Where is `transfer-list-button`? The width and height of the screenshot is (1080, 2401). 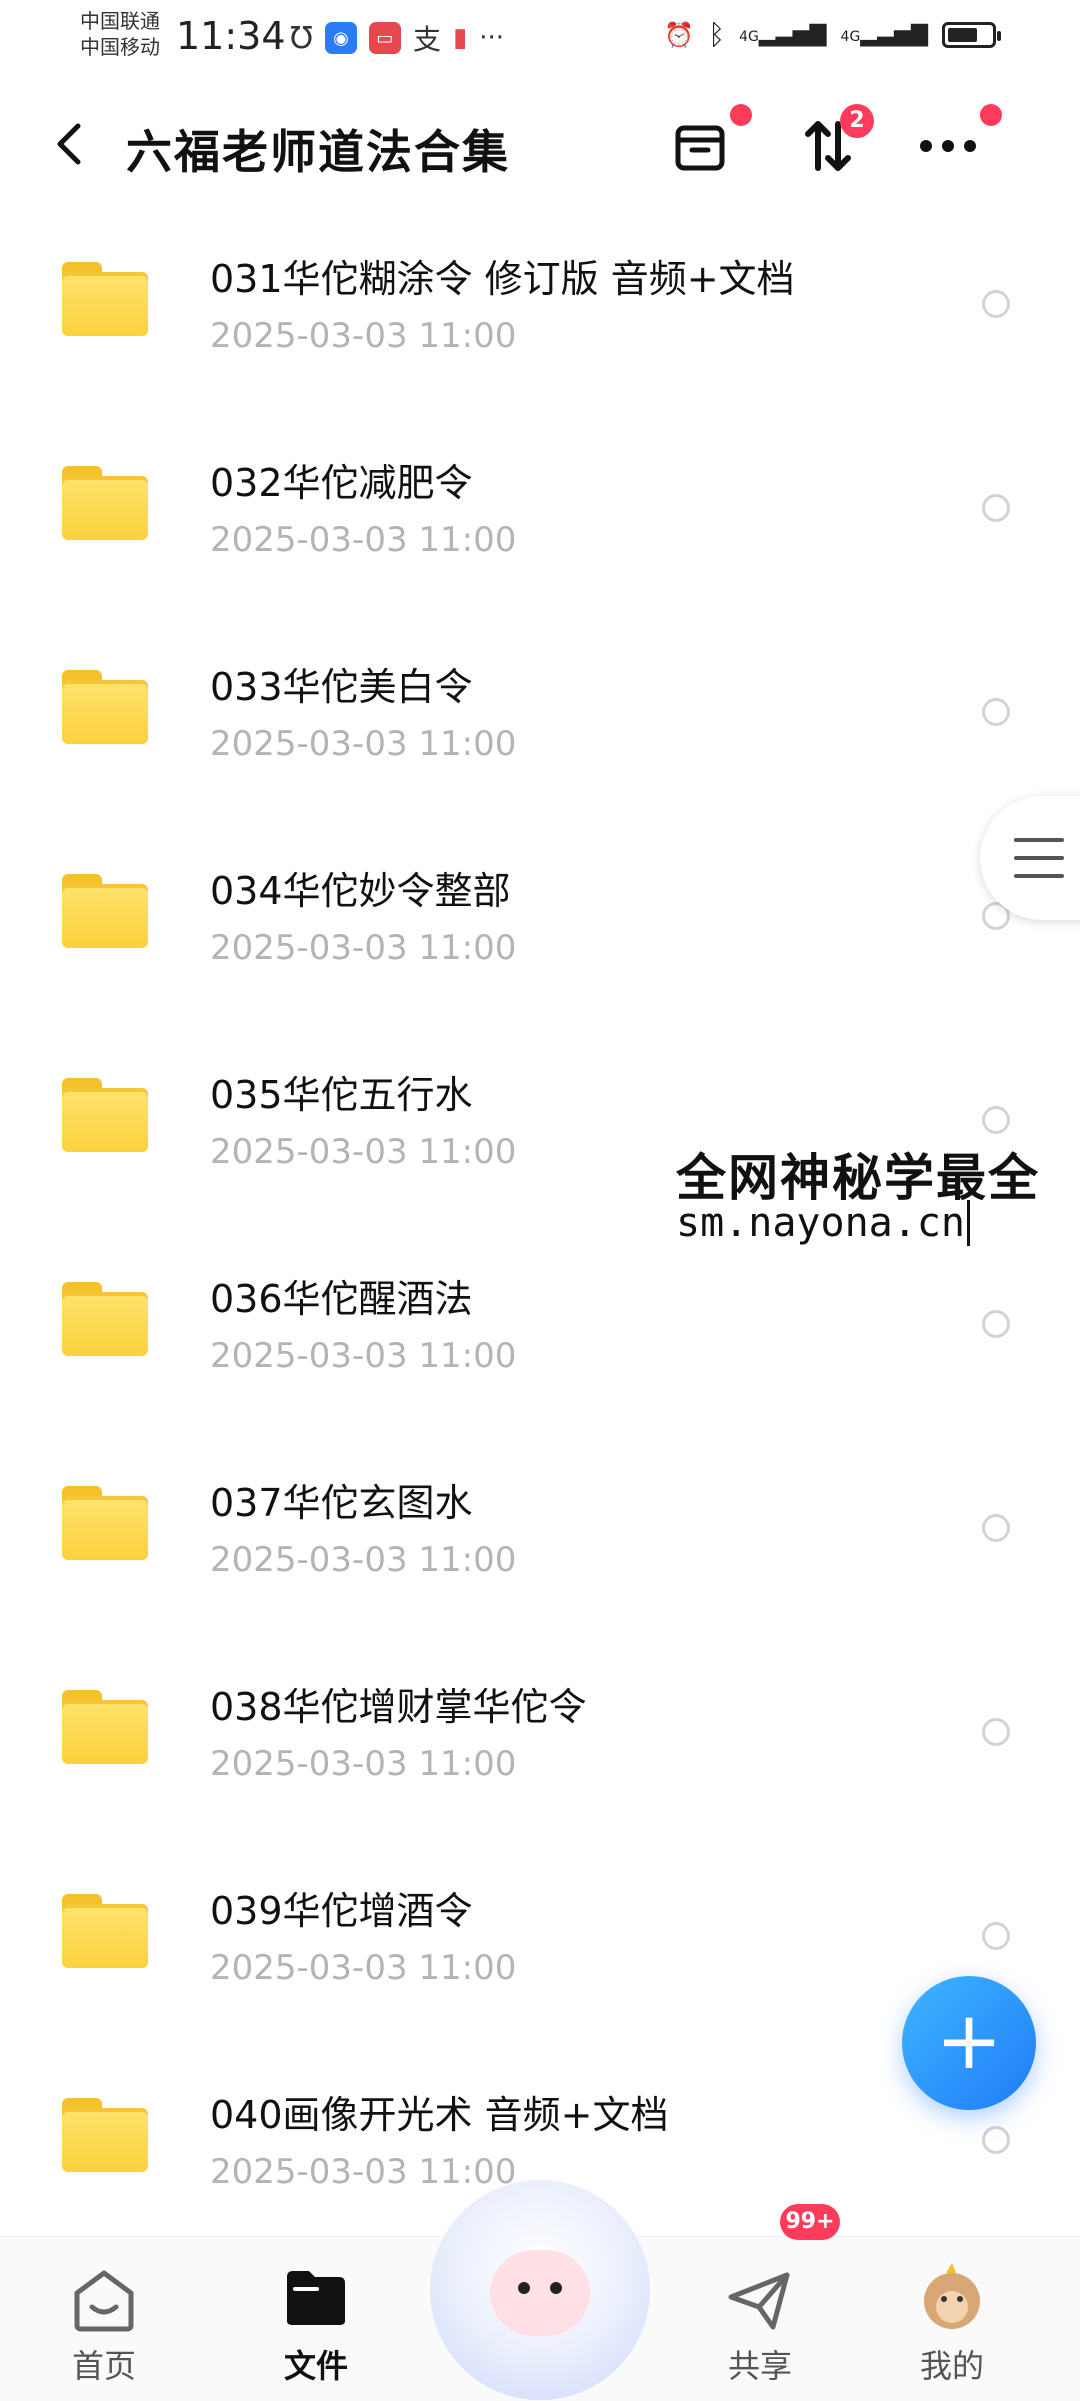
transfer-list-button is located at coordinates (708, 143).